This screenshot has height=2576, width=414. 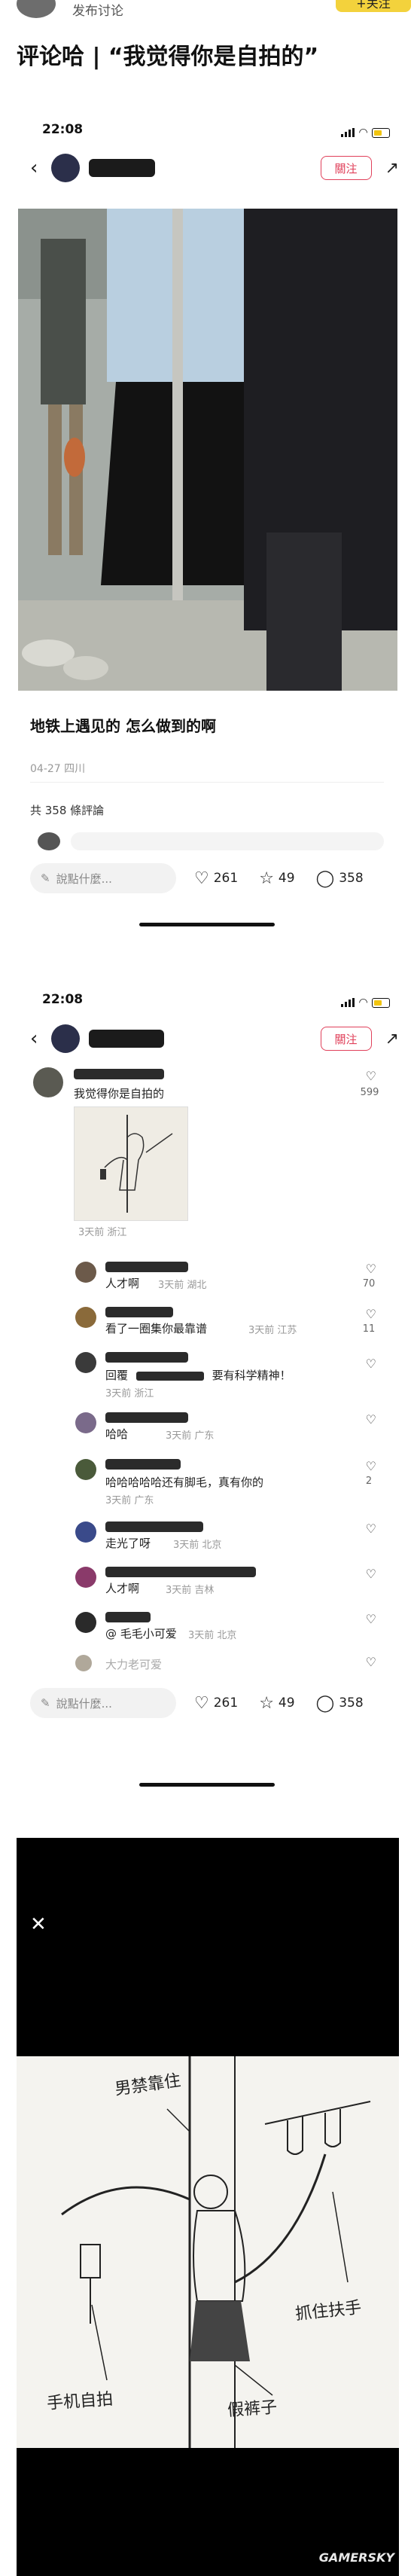 What do you see at coordinates (208, 2252) in the screenshot?
I see `sketch-image: 男禁靠住 抓住扶手 手机自拍 假裤子` at bounding box center [208, 2252].